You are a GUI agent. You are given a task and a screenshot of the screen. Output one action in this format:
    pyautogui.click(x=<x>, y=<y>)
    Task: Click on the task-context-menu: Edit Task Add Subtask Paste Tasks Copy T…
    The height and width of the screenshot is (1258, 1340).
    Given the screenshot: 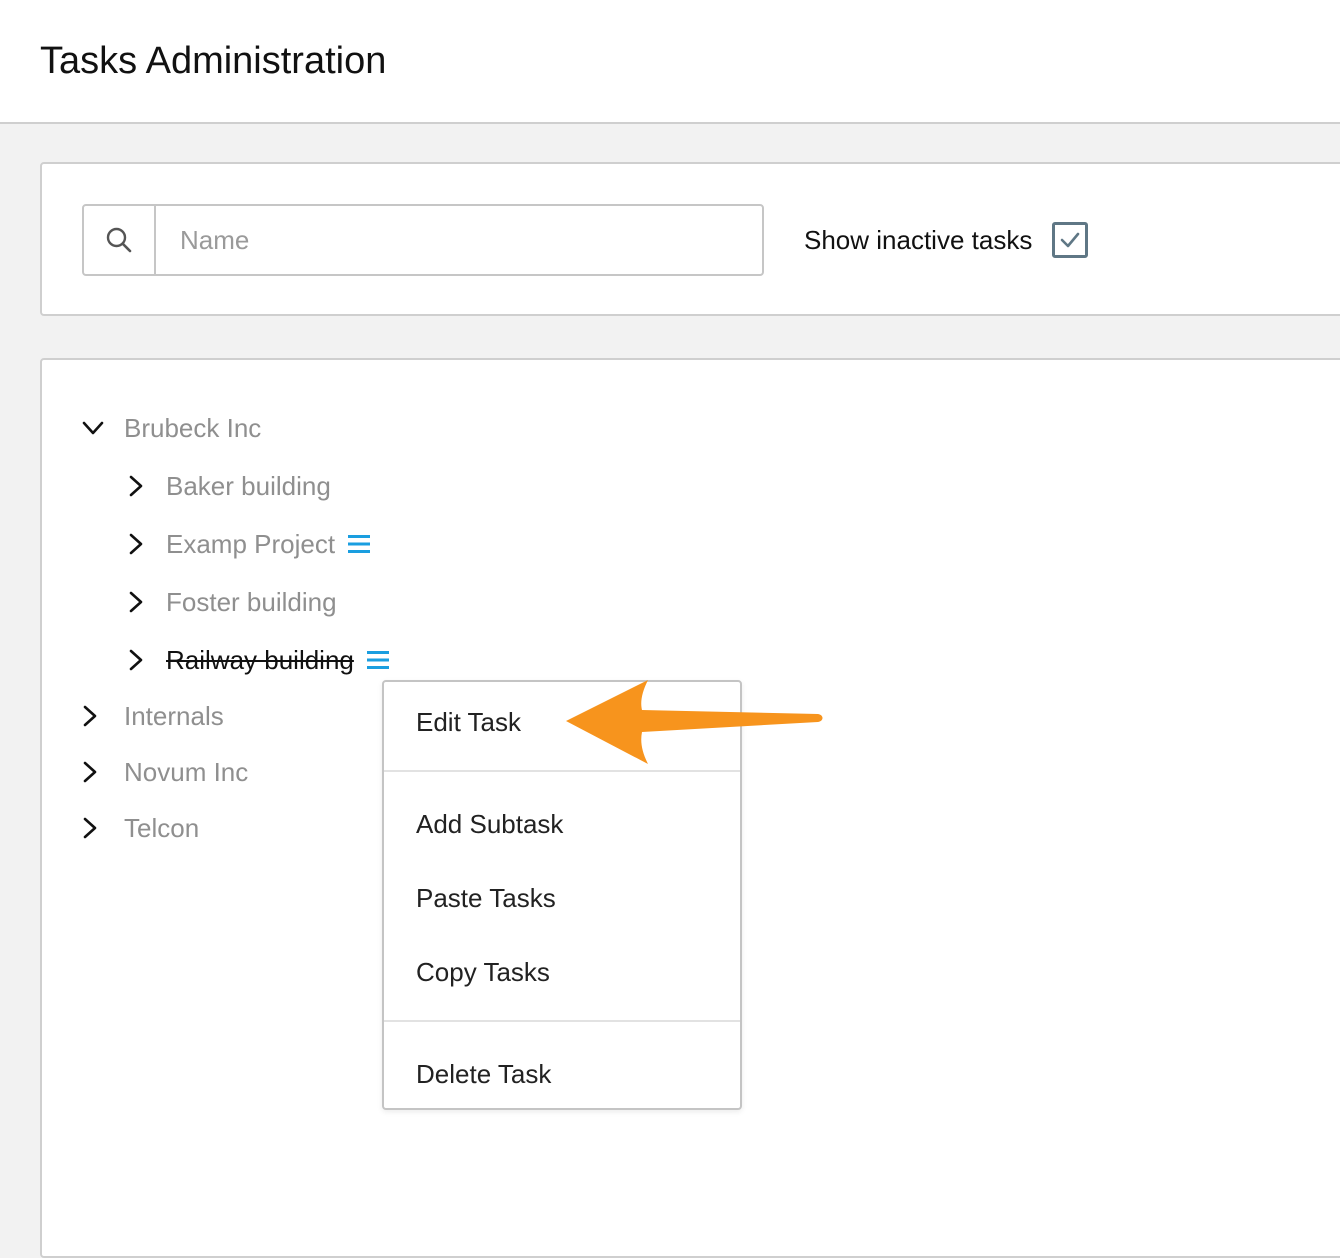 What is the action you would take?
    pyautogui.click(x=562, y=895)
    